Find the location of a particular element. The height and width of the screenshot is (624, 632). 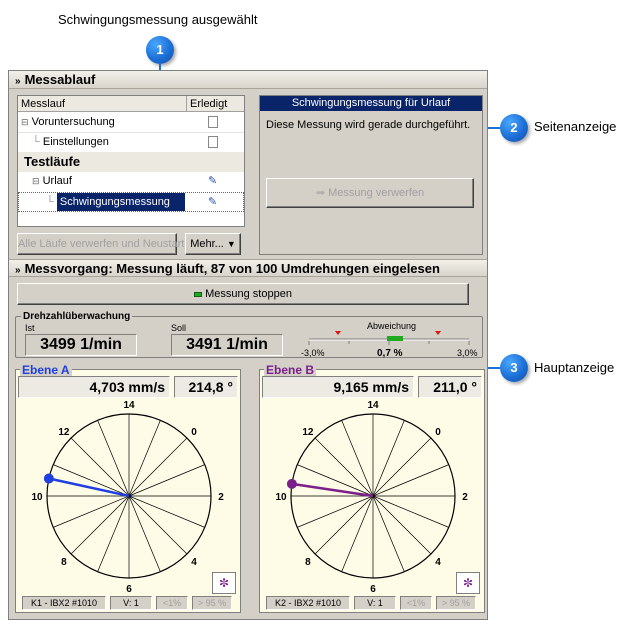

callout-1-text: Schwingungsmessung ausgewählt is located at coordinates (158, 19).